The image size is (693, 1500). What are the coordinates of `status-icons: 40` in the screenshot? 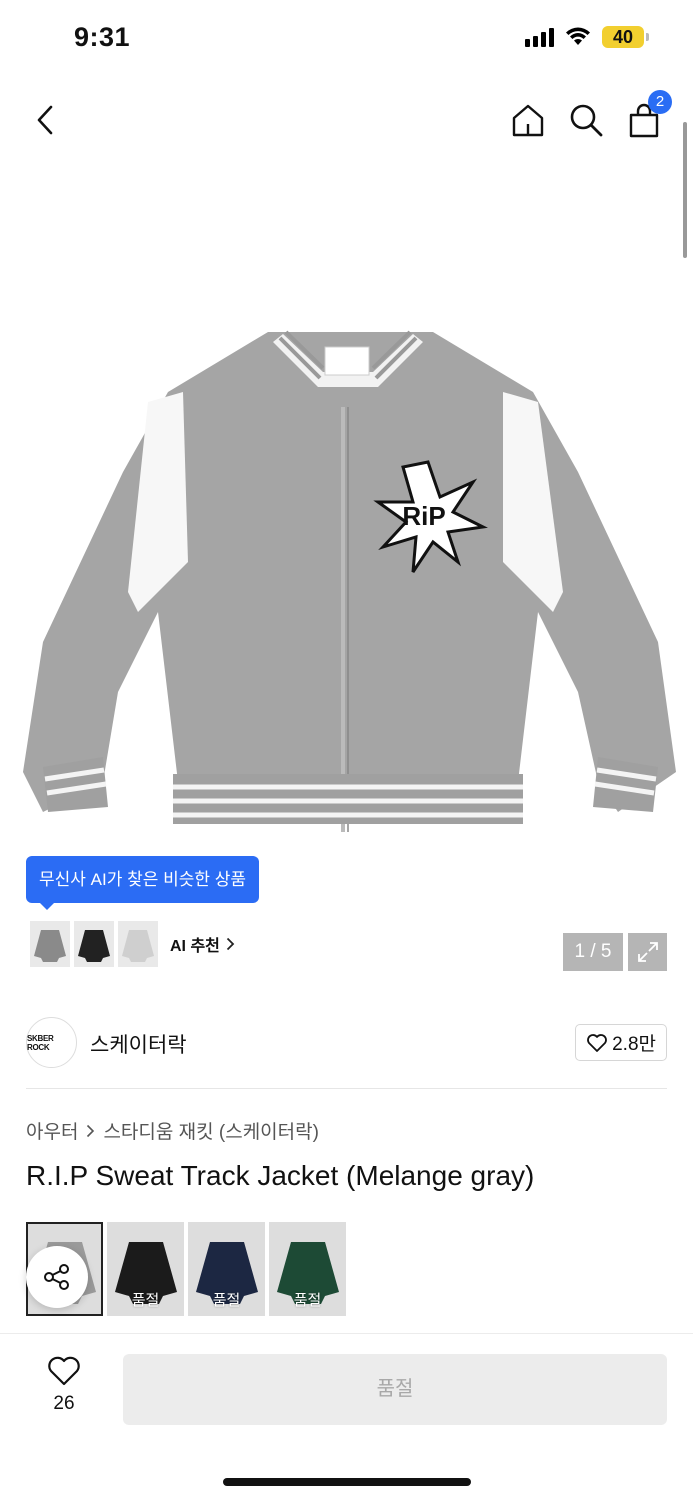 It's located at (587, 37).